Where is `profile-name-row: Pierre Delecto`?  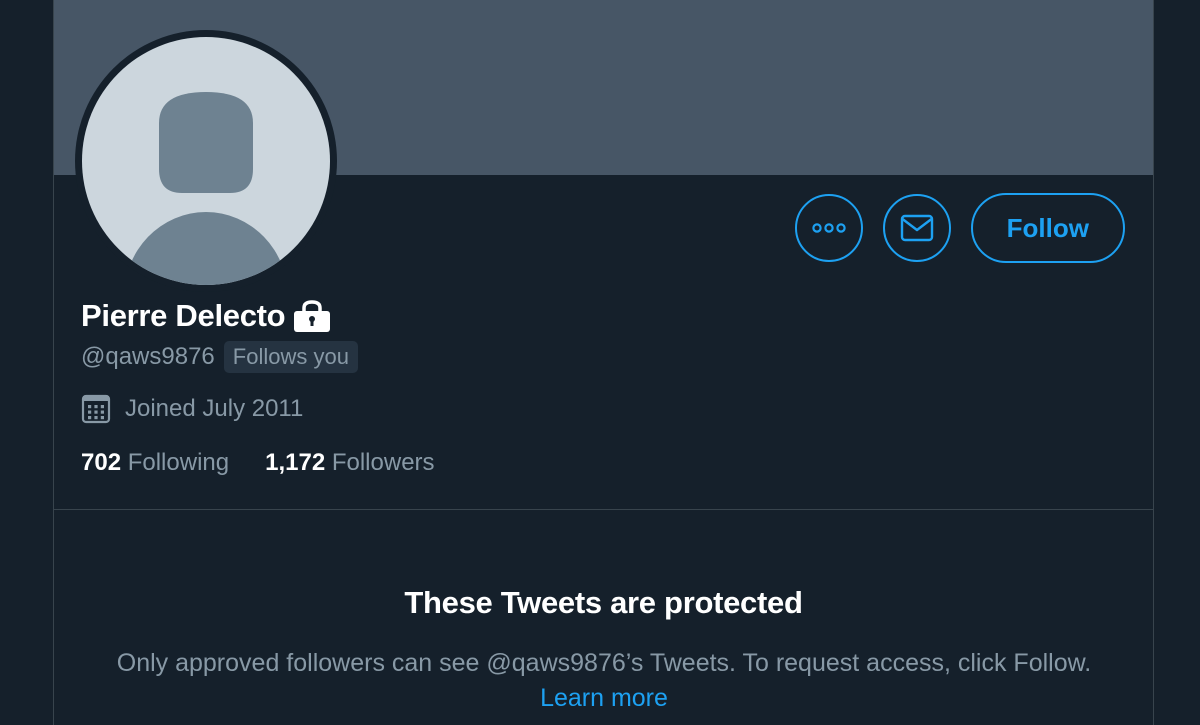
profile-name-row: Pierre Delecto is located at coordinates (206, 316).